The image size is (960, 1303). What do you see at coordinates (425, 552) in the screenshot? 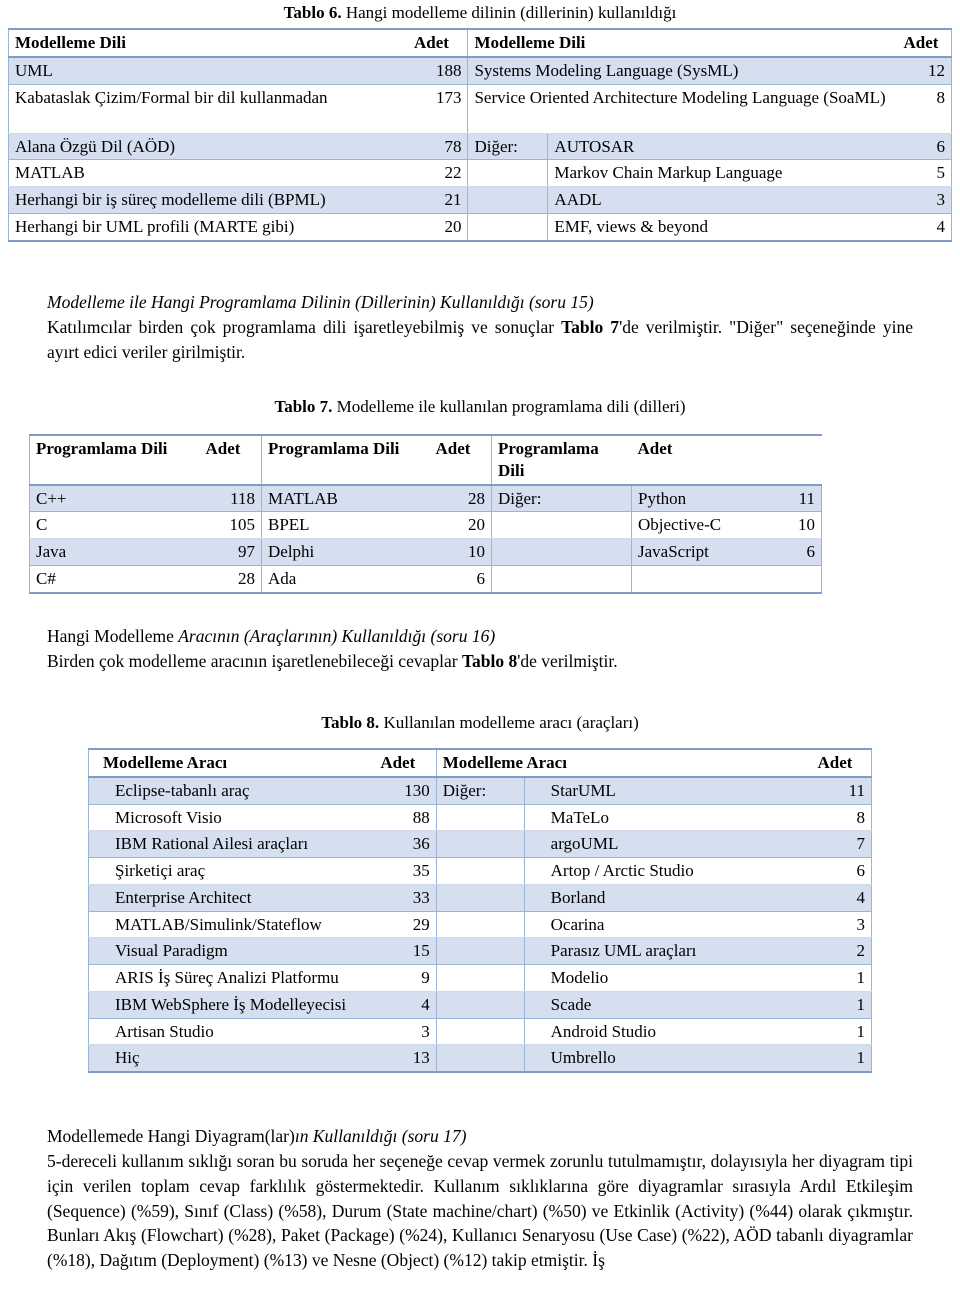
I see `table-row: Java 97 Delphi 10 JavaScript 6` at bounding box center [425, 552].